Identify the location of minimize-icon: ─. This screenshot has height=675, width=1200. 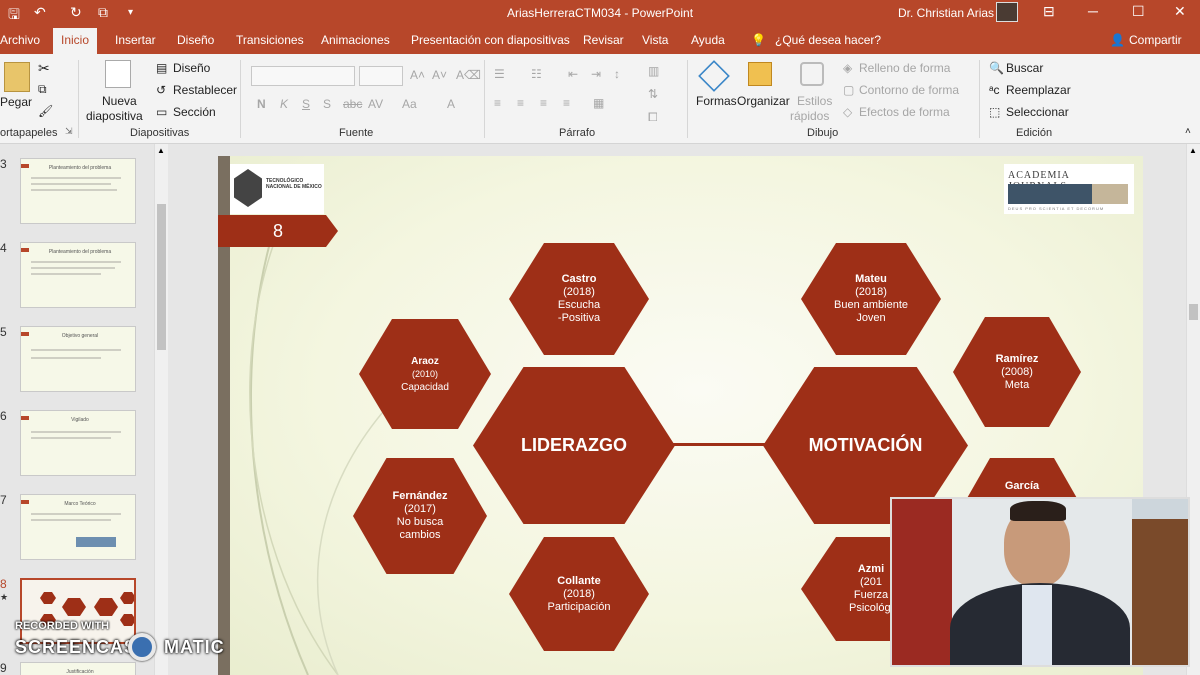
(1093, 11).